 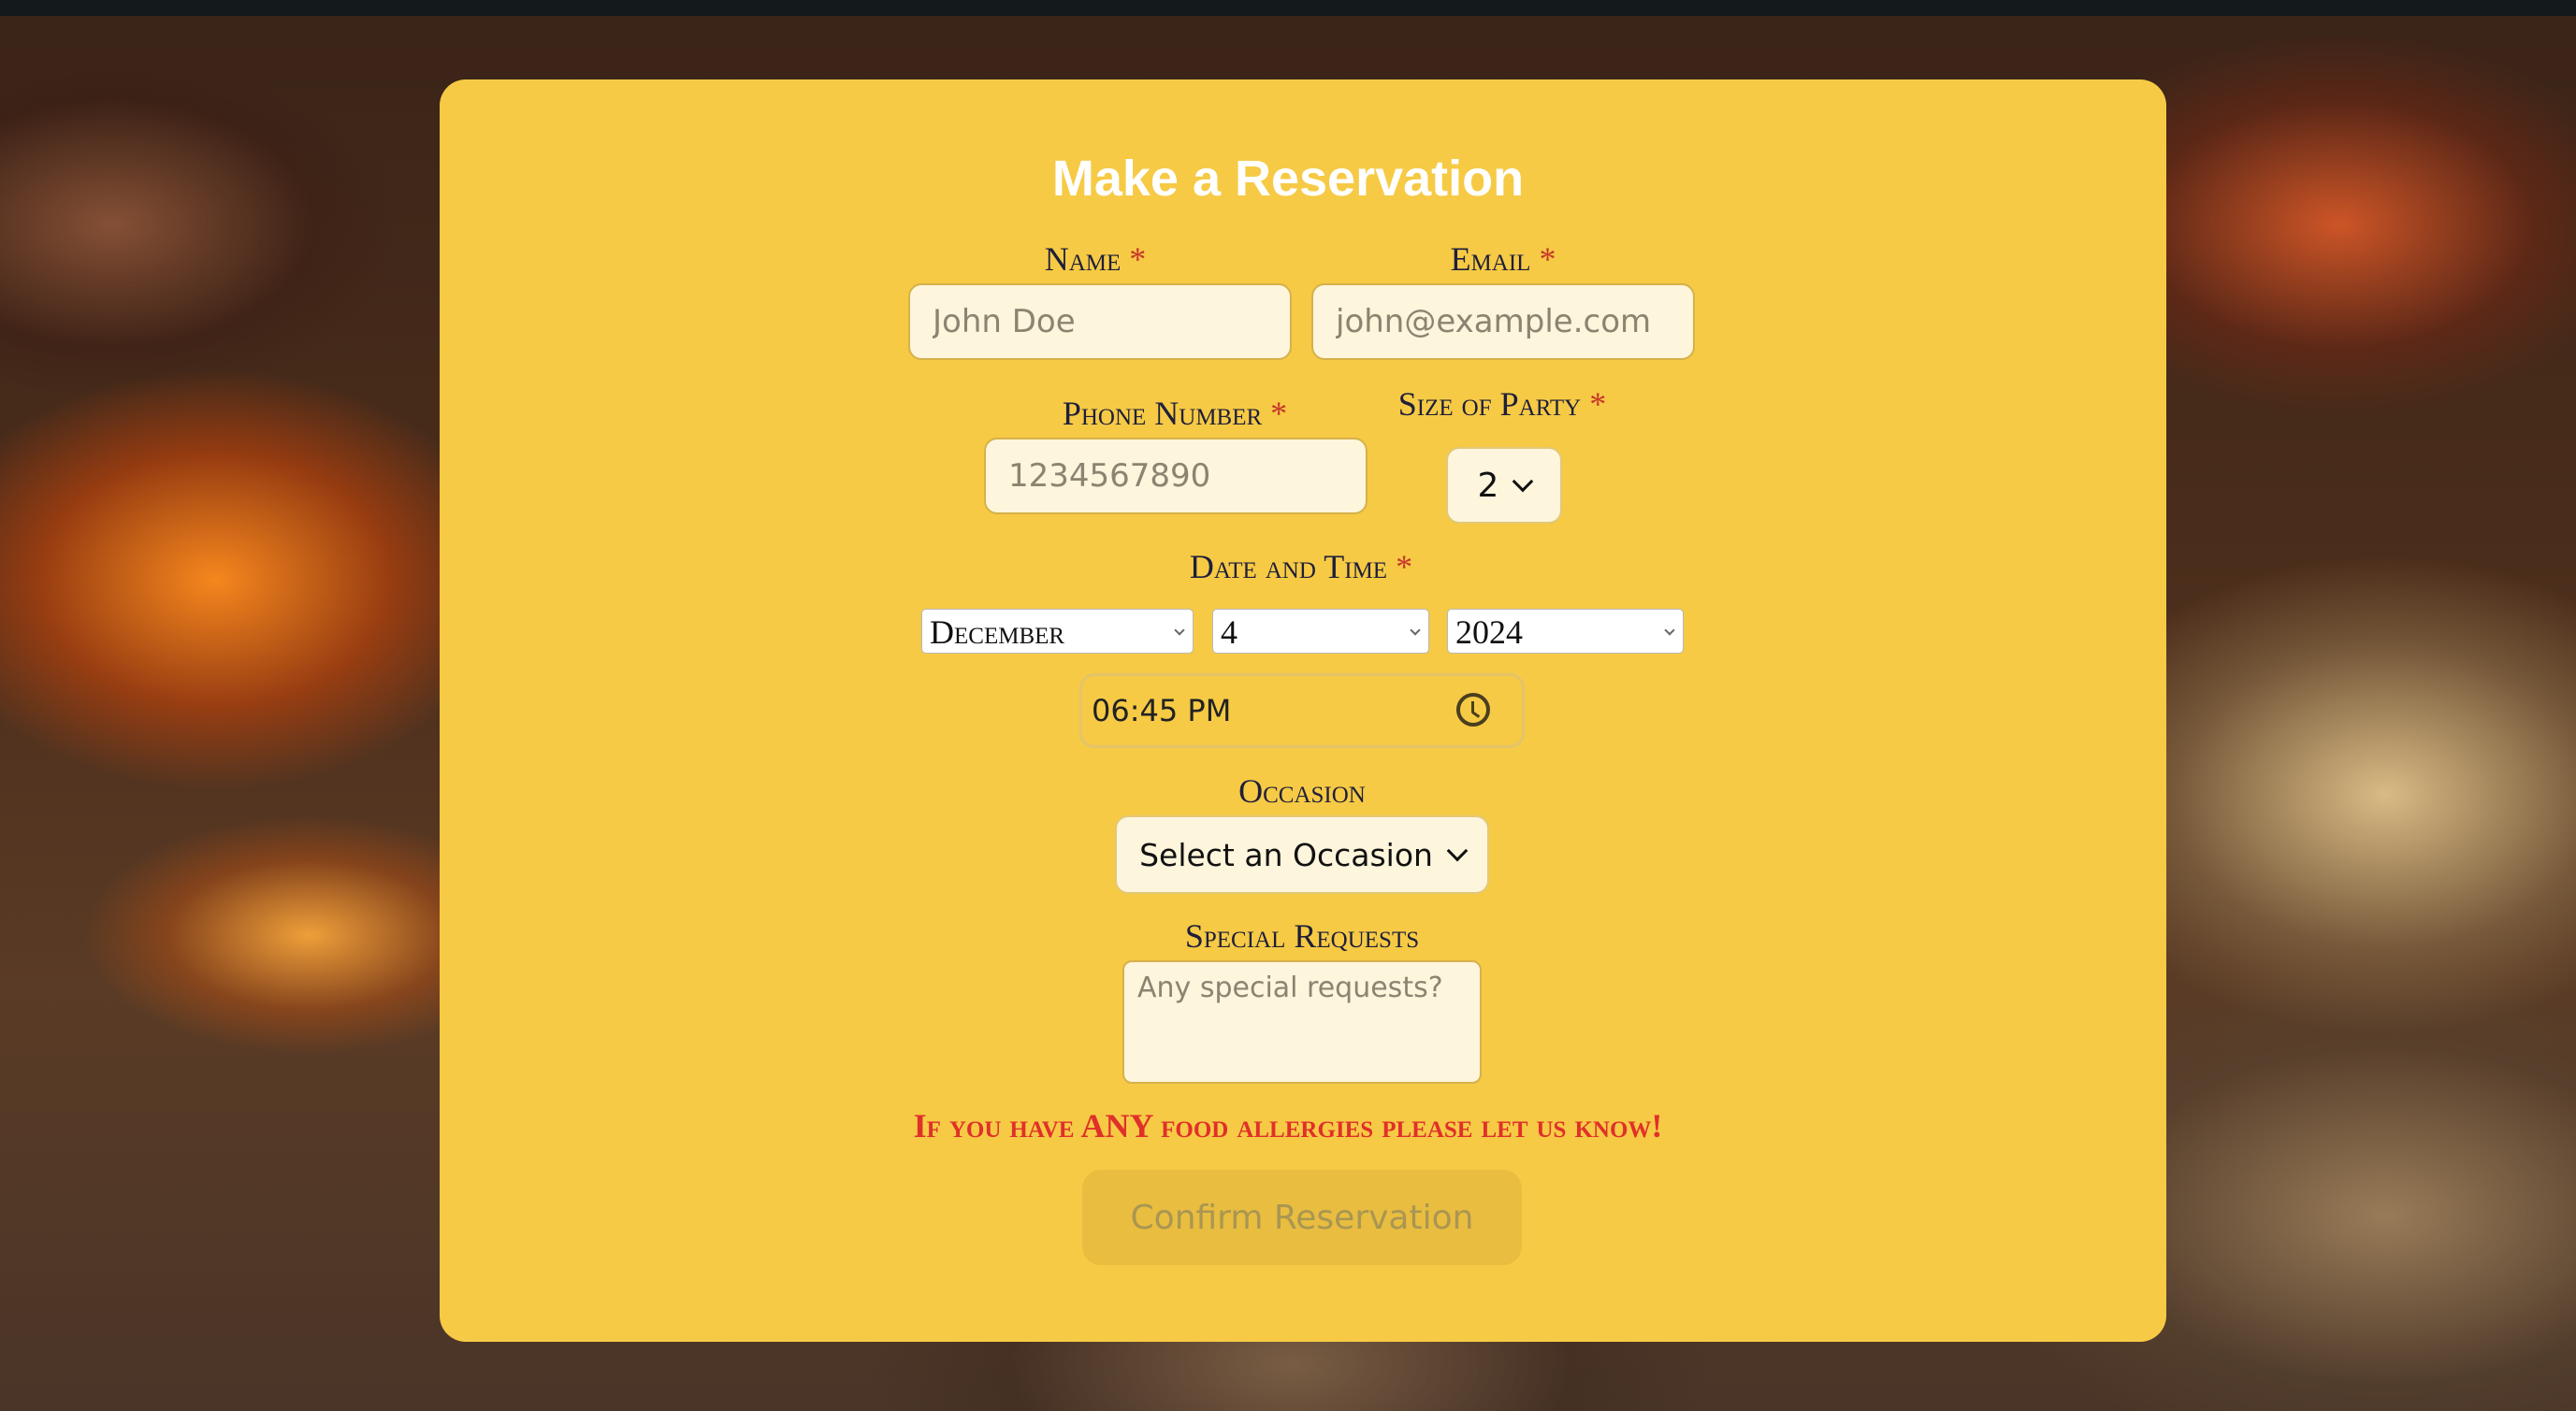 I want to click on name-input, so click(x=1100, y=322).